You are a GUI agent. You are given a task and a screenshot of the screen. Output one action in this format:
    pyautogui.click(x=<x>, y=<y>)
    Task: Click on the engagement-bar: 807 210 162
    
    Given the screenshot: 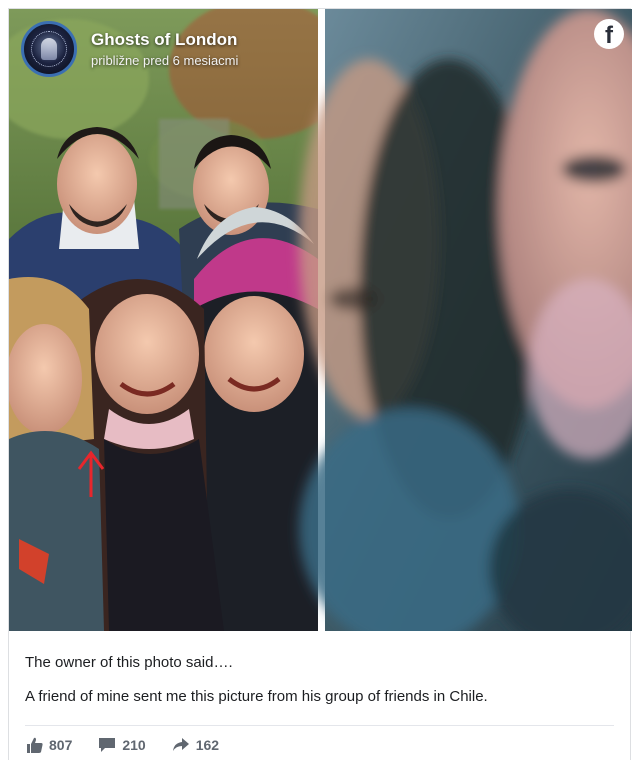 What is the action you would take?
    pyautogui.click(x=136, y=745)
    